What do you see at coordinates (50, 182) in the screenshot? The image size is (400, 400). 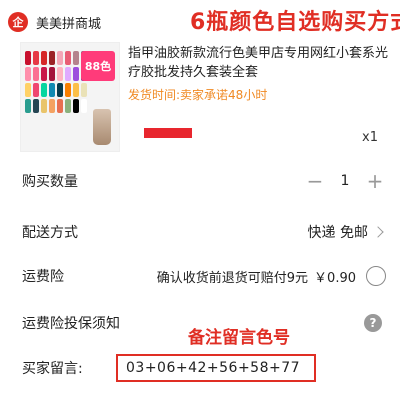 I see `quantity-label: 购买数量` at bounding box center [50, 182].